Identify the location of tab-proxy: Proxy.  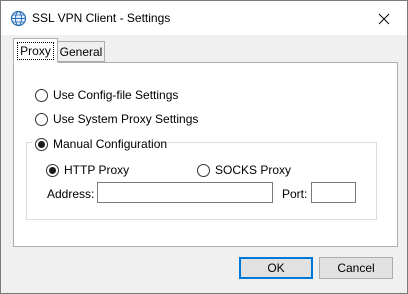
(35, 50).